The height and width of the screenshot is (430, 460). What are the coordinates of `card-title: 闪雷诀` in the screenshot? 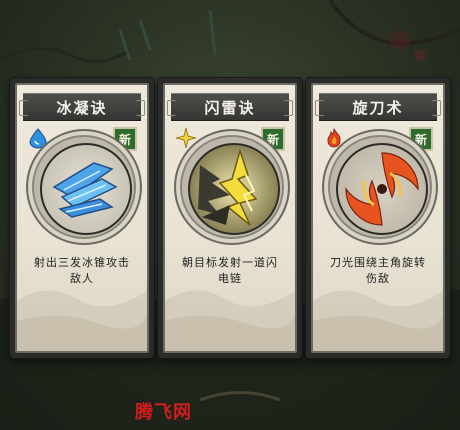 It's located at (230, 107).